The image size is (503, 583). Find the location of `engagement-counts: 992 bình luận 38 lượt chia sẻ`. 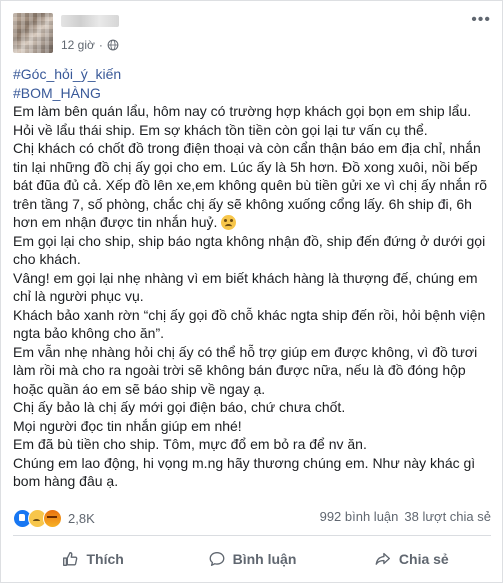

engagement-counts: 992 bình luận 38 lượt chia sẻ is located at coordinates (405, 516).